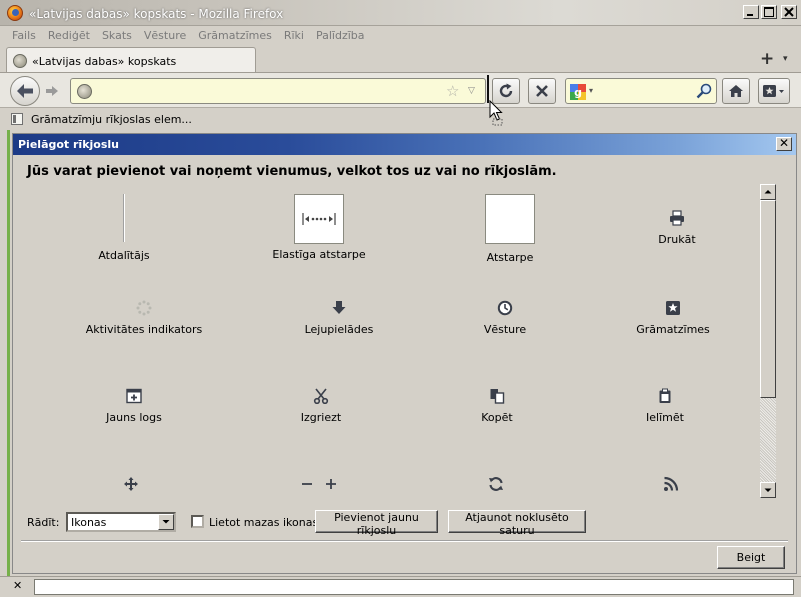  I want to click on maximize-button, so click(769, 12).